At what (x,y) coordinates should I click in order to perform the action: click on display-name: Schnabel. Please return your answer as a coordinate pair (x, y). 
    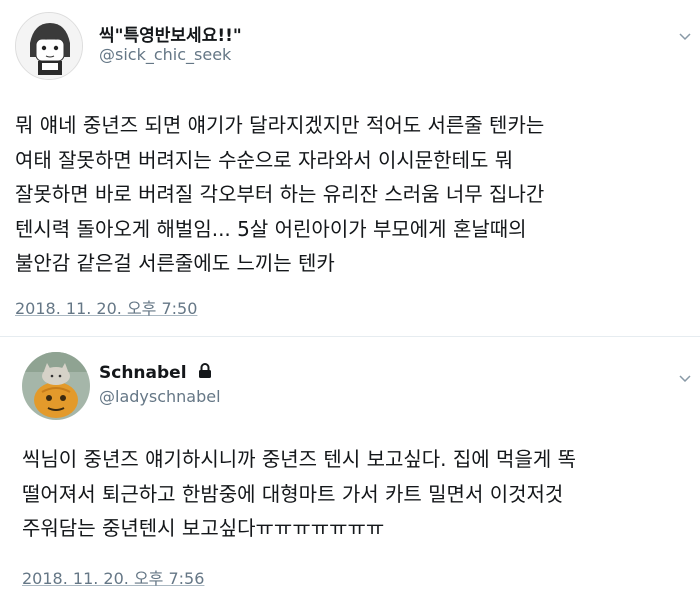
    Looking at the image, I should click on (155, 373).